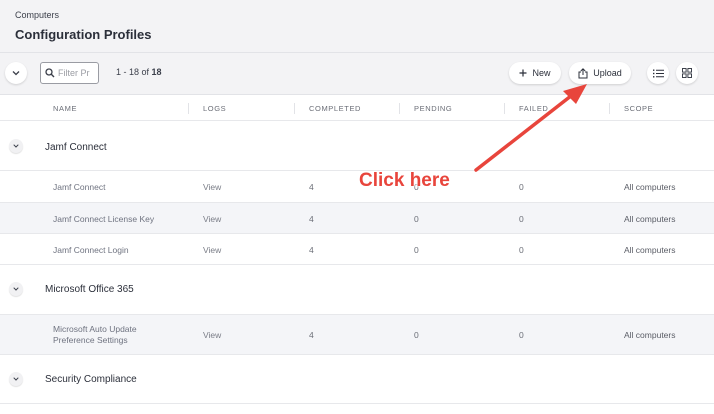 This screenshot has height=414, width=714. Describe the element at coordinates (533, 108) in the screenshot. I see `column-header-failed: FAILED` at that location.